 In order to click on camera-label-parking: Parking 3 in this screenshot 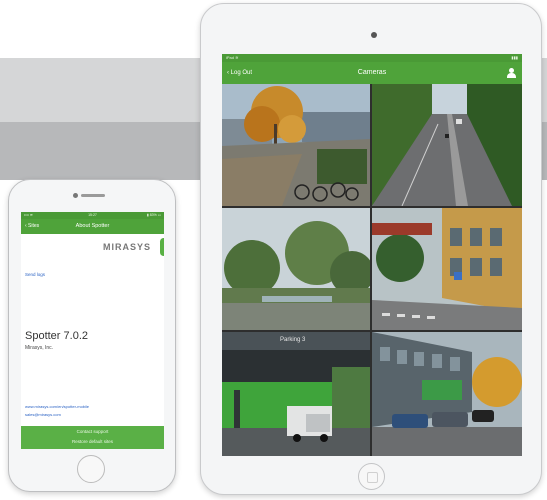, I will do `click(293, 340)`.